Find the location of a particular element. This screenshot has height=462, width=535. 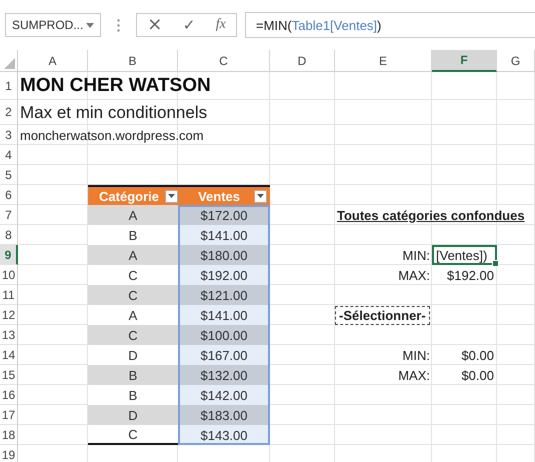

row-header: 16 is located at coordinates (9, 395).